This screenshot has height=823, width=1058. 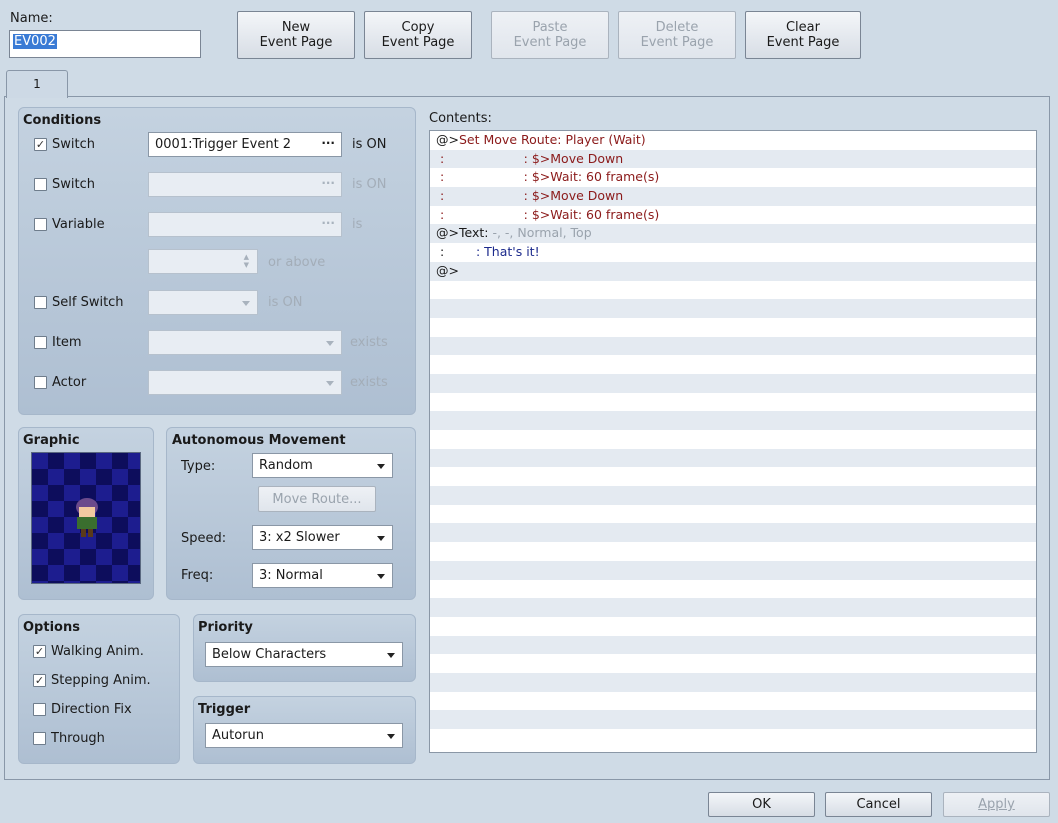 What do you see at coordinates (86, 518) in the screenshot?
I see `character-graphic` at bounding box center [86, 518].